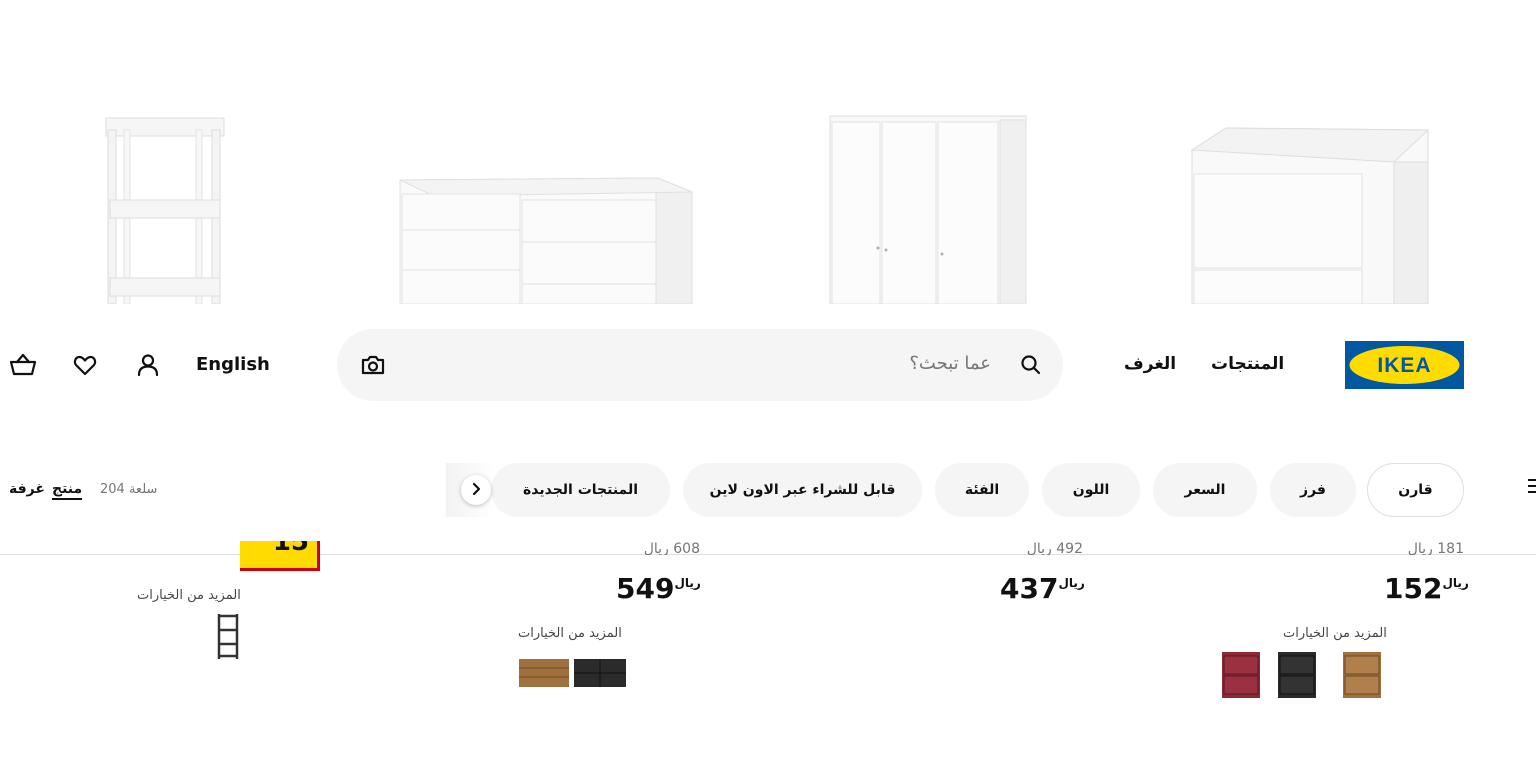  I want to click on search-bar: عما تبحث؟, so click(700, 365).